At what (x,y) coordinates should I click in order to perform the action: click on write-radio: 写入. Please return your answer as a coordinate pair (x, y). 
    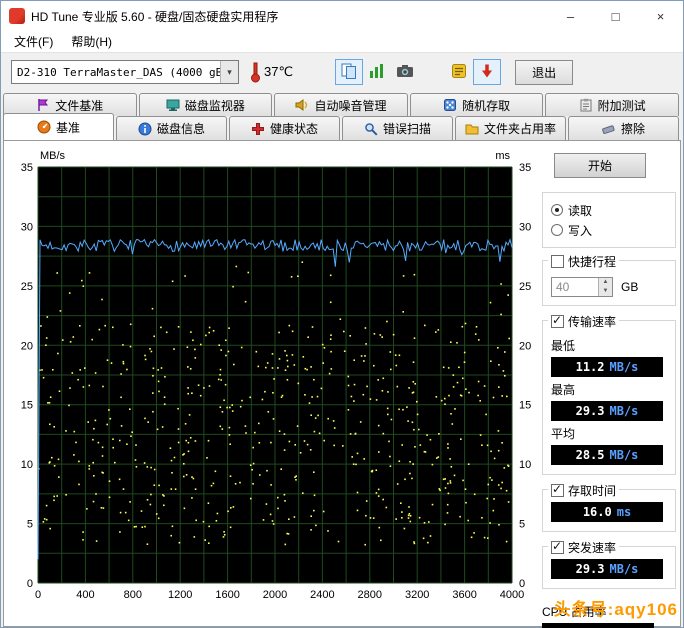
    Looking at the image, I should click on (609, 230).